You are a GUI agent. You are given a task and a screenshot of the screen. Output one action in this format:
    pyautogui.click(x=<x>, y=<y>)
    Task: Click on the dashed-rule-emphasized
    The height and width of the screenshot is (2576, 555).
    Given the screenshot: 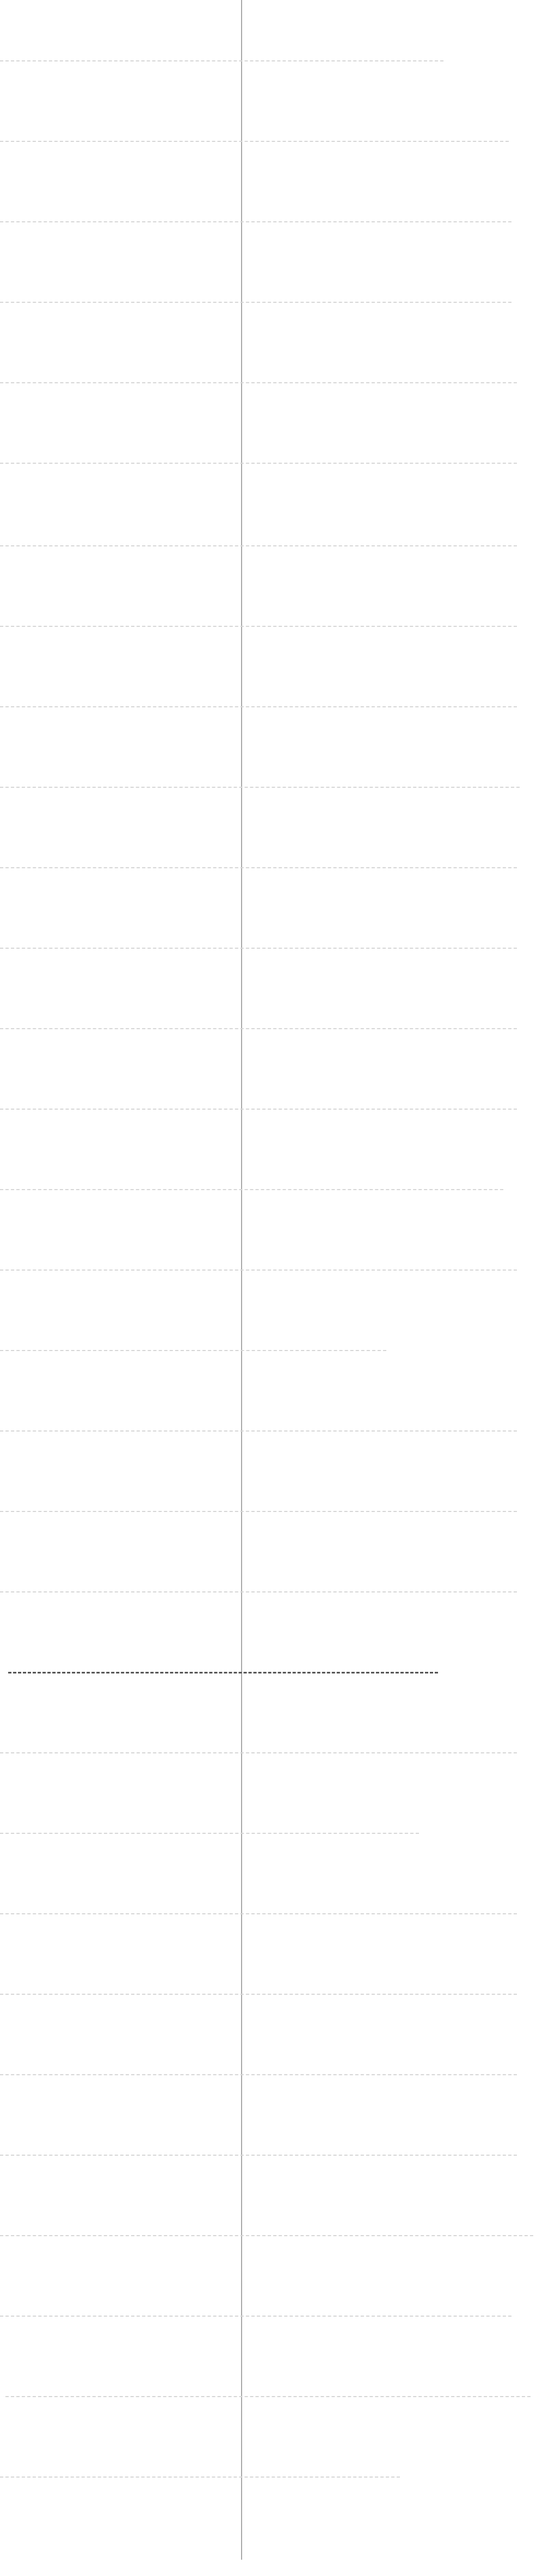 What is the action you would take?
    pyautogui.click(x=223, y=1672)
    